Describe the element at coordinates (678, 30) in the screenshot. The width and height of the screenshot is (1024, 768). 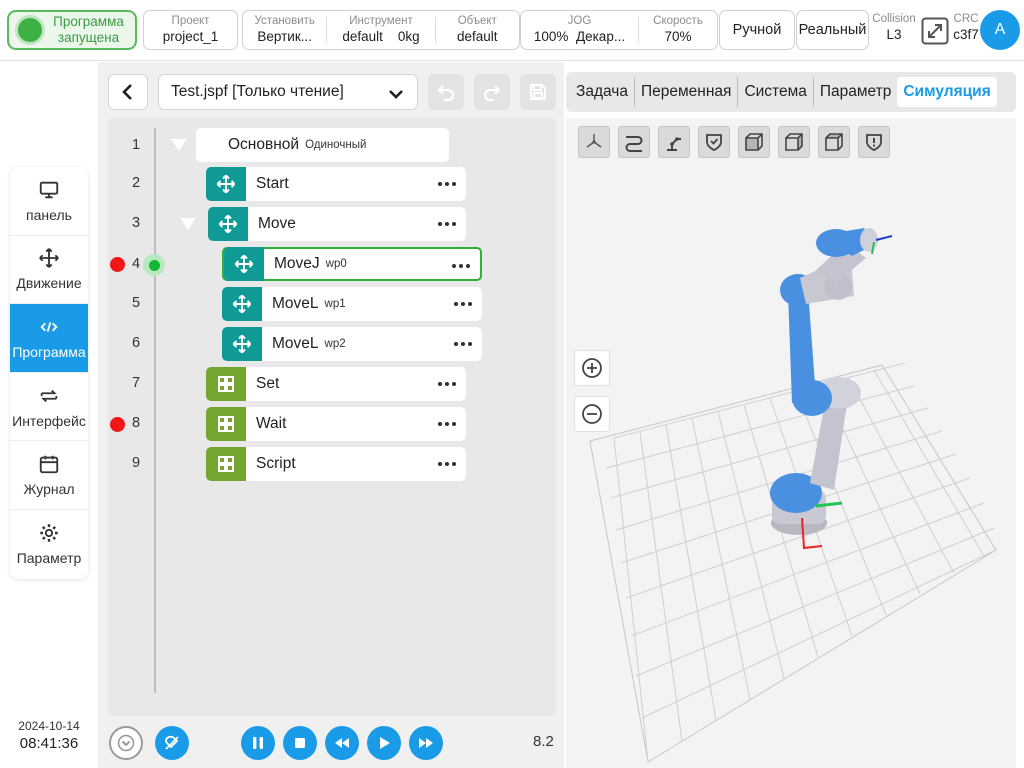
I see `speed-cell: Скорость 70%` at that location.